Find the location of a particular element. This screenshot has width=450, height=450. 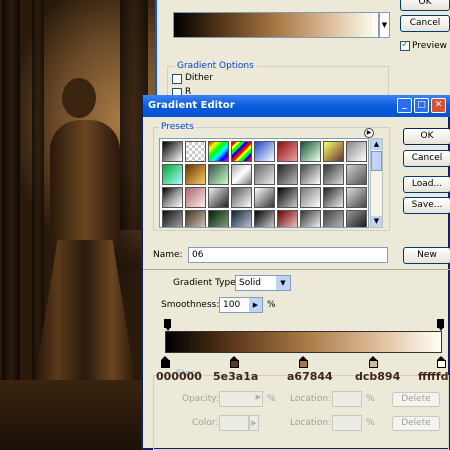

opacity-location-label: Location: is located at coordinates (311, 399).